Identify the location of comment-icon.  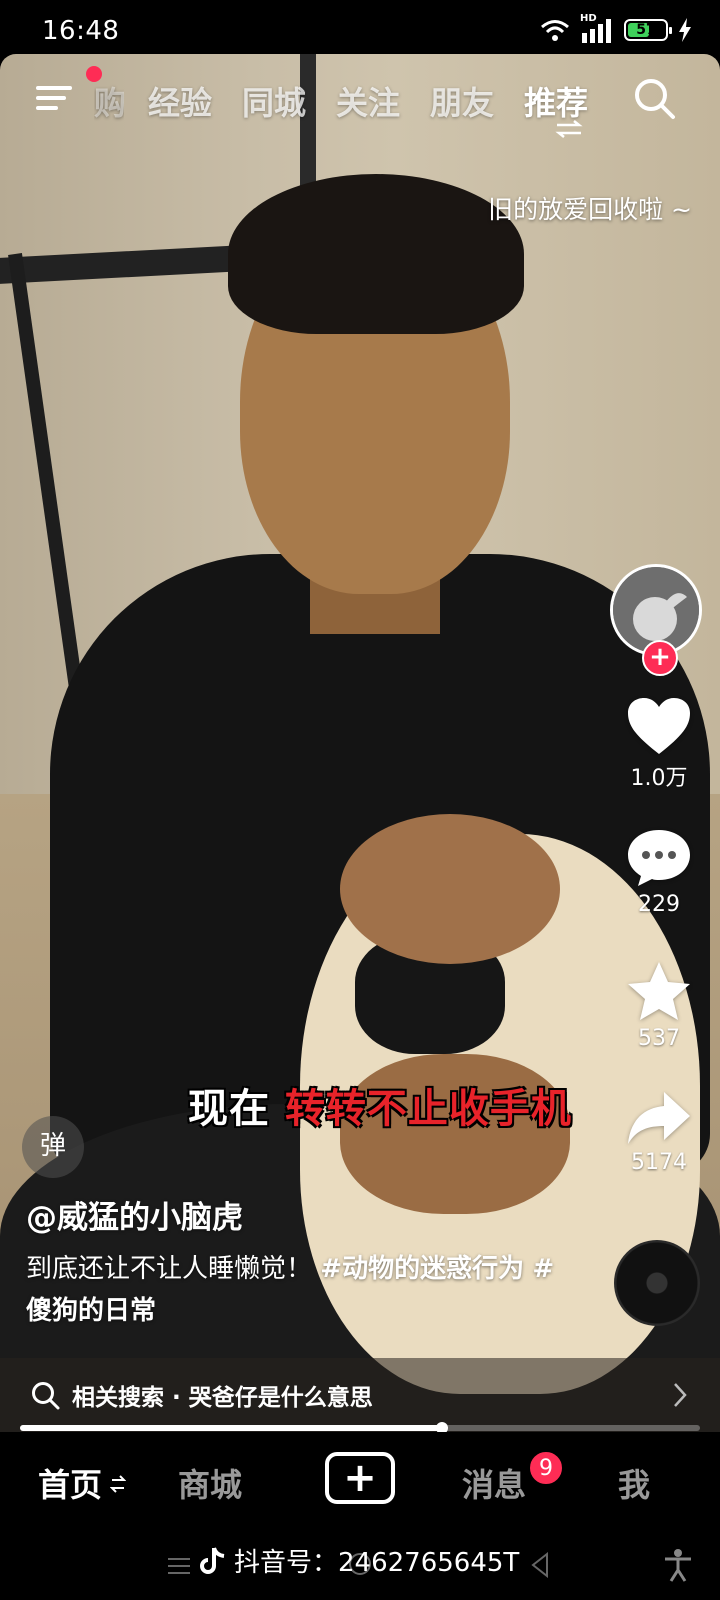
(659, 858).